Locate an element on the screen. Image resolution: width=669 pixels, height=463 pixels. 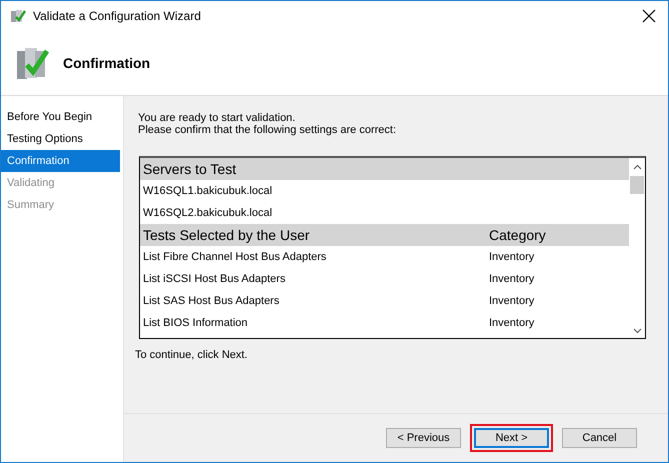
list-item: List BIOS Information is located at coordinates (196, 323).